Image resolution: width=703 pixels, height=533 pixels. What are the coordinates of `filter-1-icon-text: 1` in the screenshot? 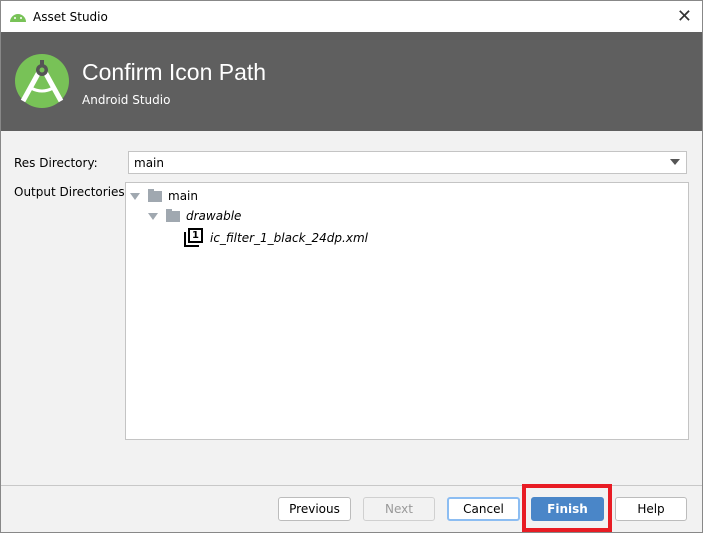 It's located at (195, 235).